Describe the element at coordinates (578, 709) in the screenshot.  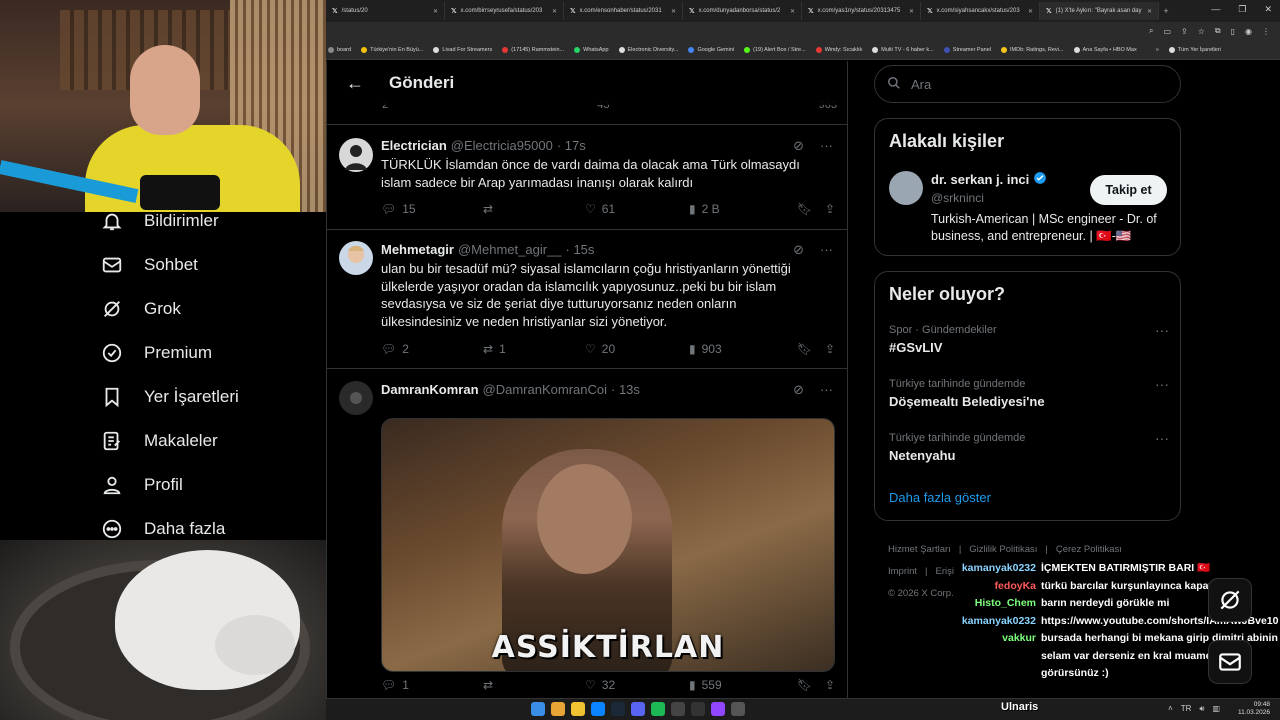
I see `folder-icon` at that location.